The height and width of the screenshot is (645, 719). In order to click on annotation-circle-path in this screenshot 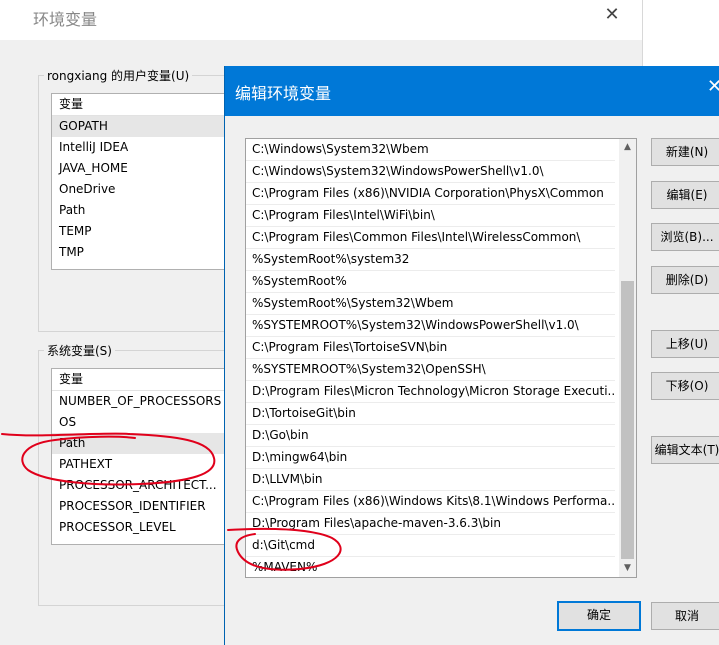, I will do `click(108, 459)`.